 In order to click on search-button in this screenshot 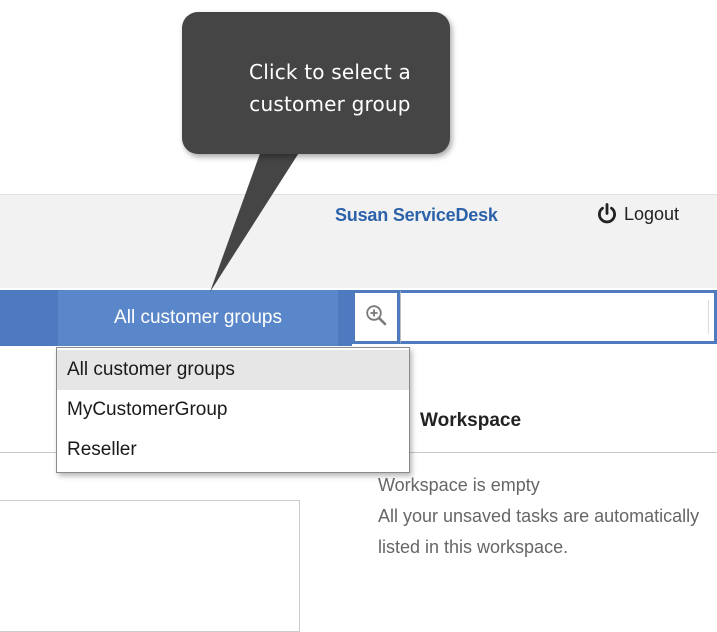, I will do `click(376, 317)`.